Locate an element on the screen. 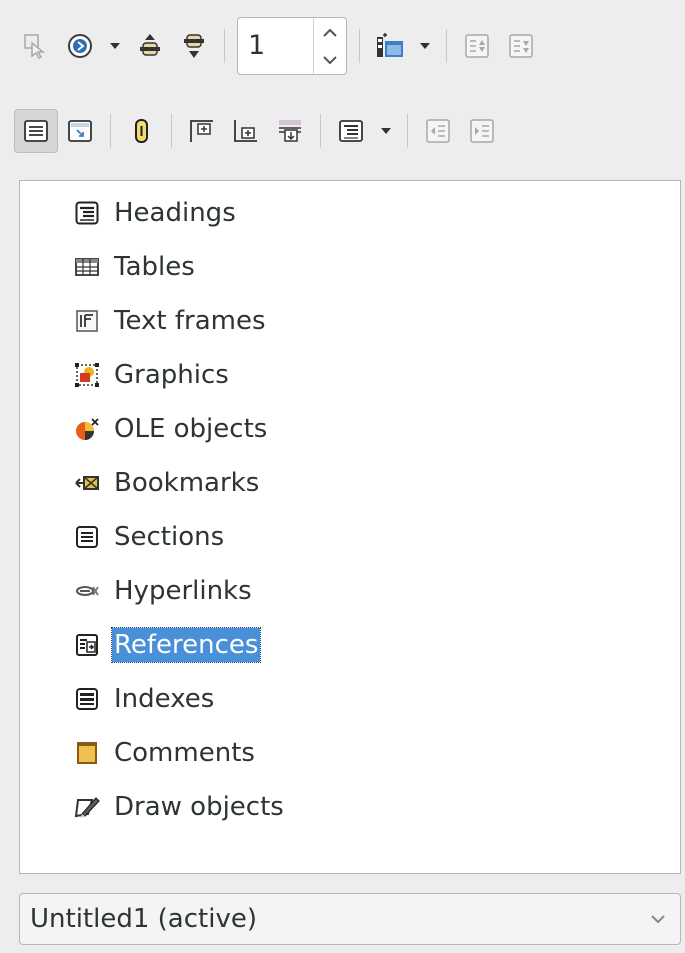 Image resolution: width=685 pixels, height=953 pixels. headings-shown-icon is located at coordinates (141, 131).